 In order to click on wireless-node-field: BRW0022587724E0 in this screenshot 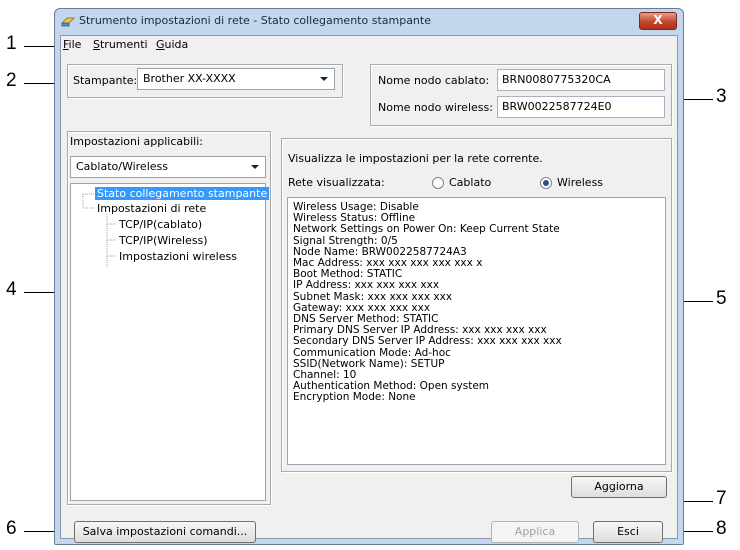, I will do `click(581, 107)`.